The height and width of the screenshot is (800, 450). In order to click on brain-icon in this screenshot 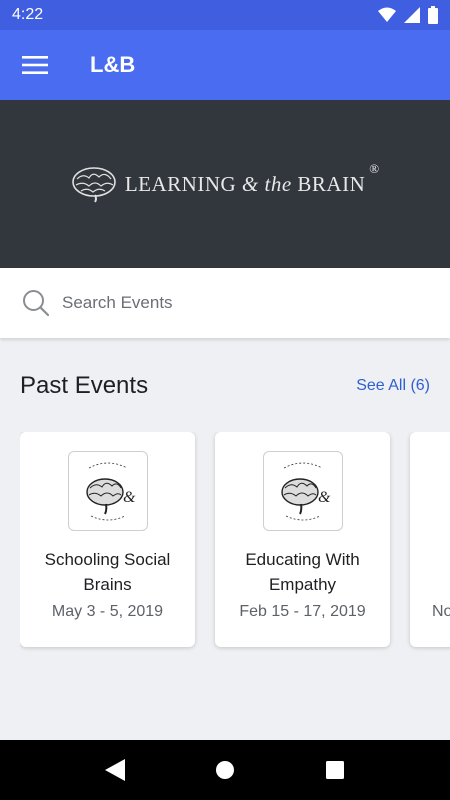, I will do `click(94, 185)`.